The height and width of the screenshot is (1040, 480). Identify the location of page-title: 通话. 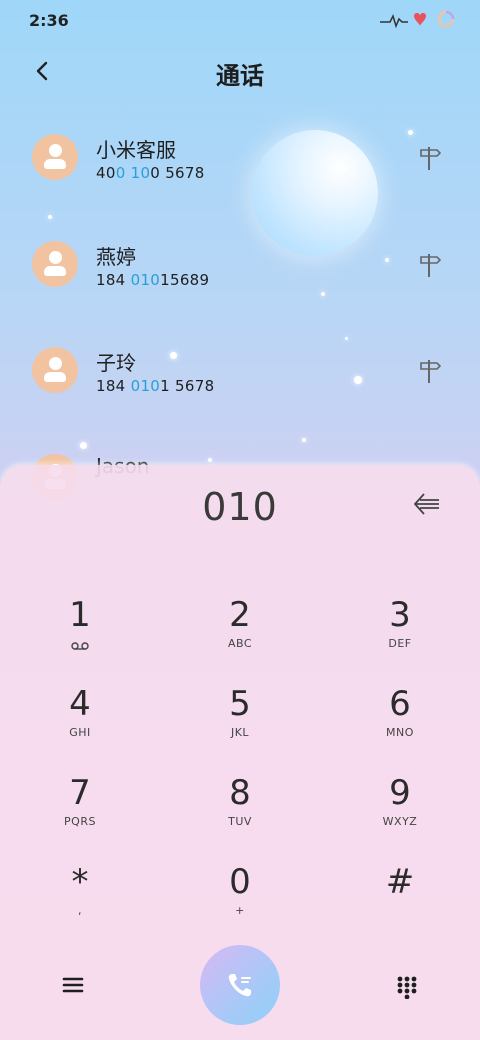
(240, 76).